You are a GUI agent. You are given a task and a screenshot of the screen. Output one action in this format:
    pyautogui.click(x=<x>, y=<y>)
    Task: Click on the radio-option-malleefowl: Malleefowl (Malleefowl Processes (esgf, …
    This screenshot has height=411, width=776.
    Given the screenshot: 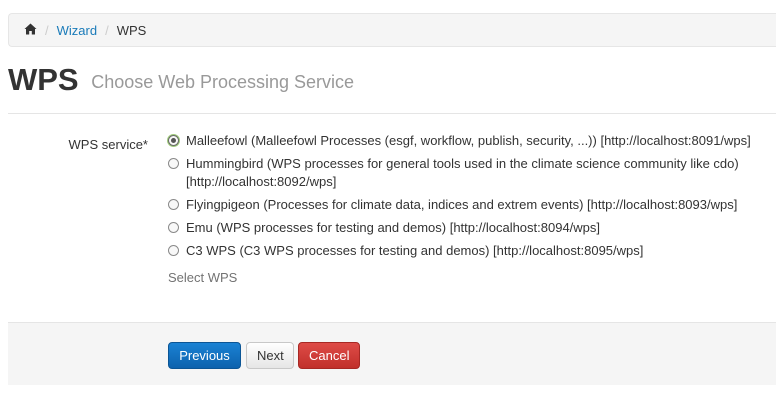 What is the action you would take?
    pyautogui.click(x=468, y=141)
    